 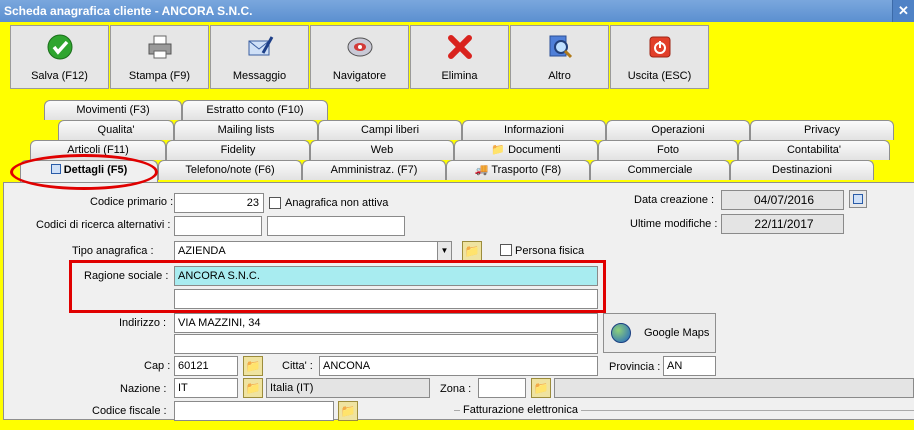 What do you see at coordinates (483, 170) in the screenshot?
I see `truck-icon: 🚚` at bounding box center [483, 170].